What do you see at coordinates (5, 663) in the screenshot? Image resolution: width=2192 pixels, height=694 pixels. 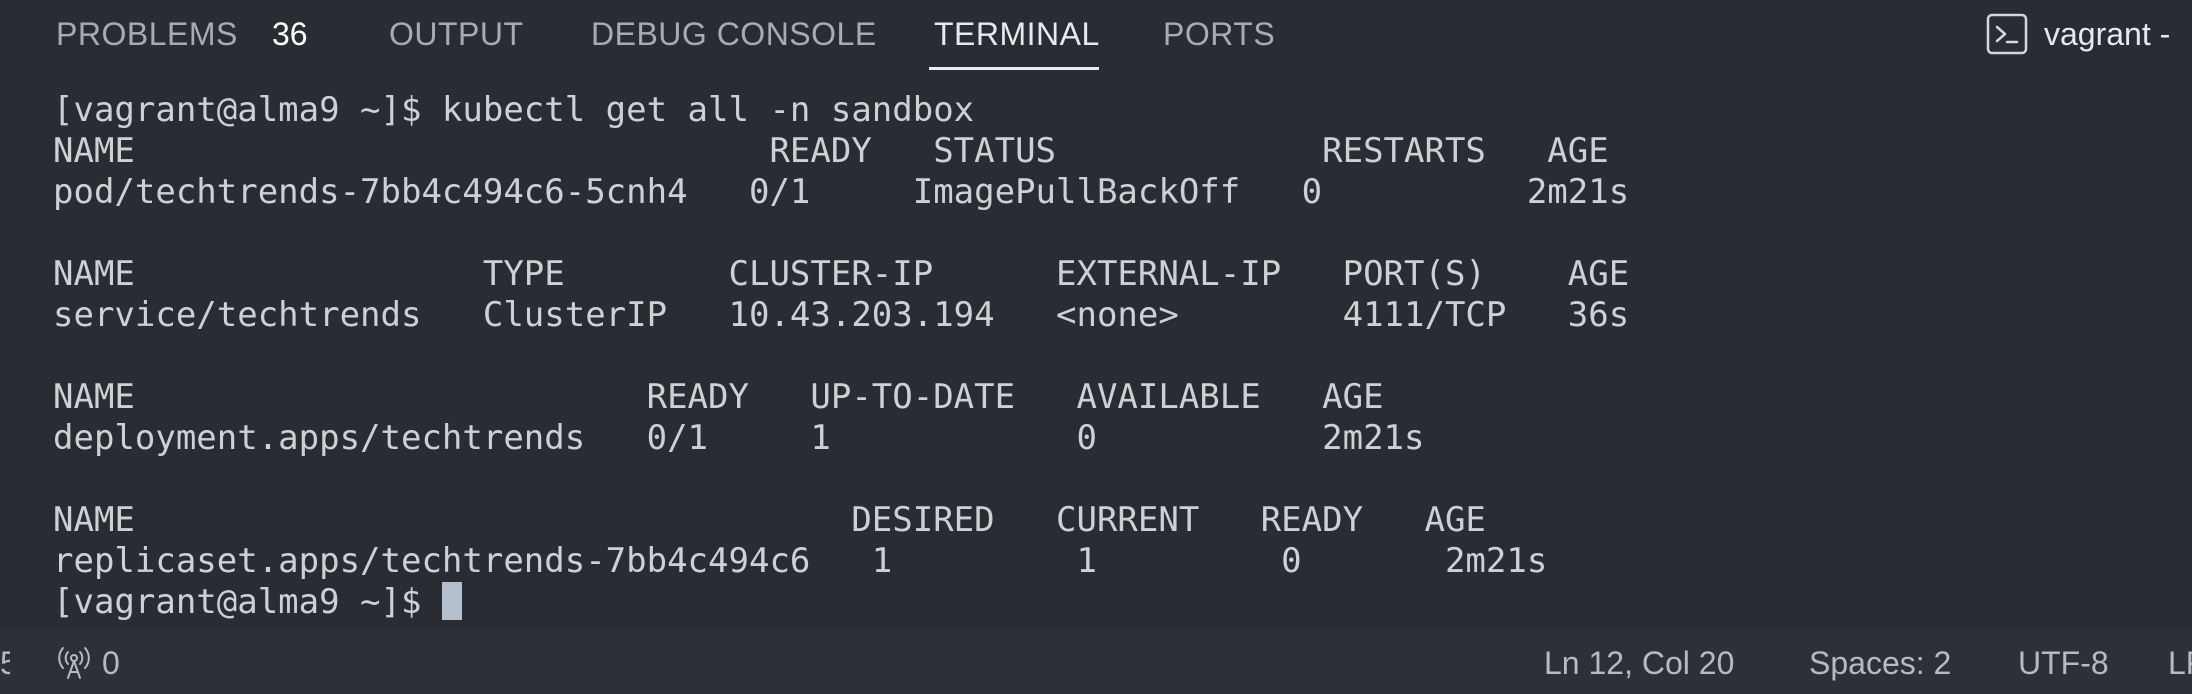 I see `status-left-edge: 5` at bounding box center [5, 663].